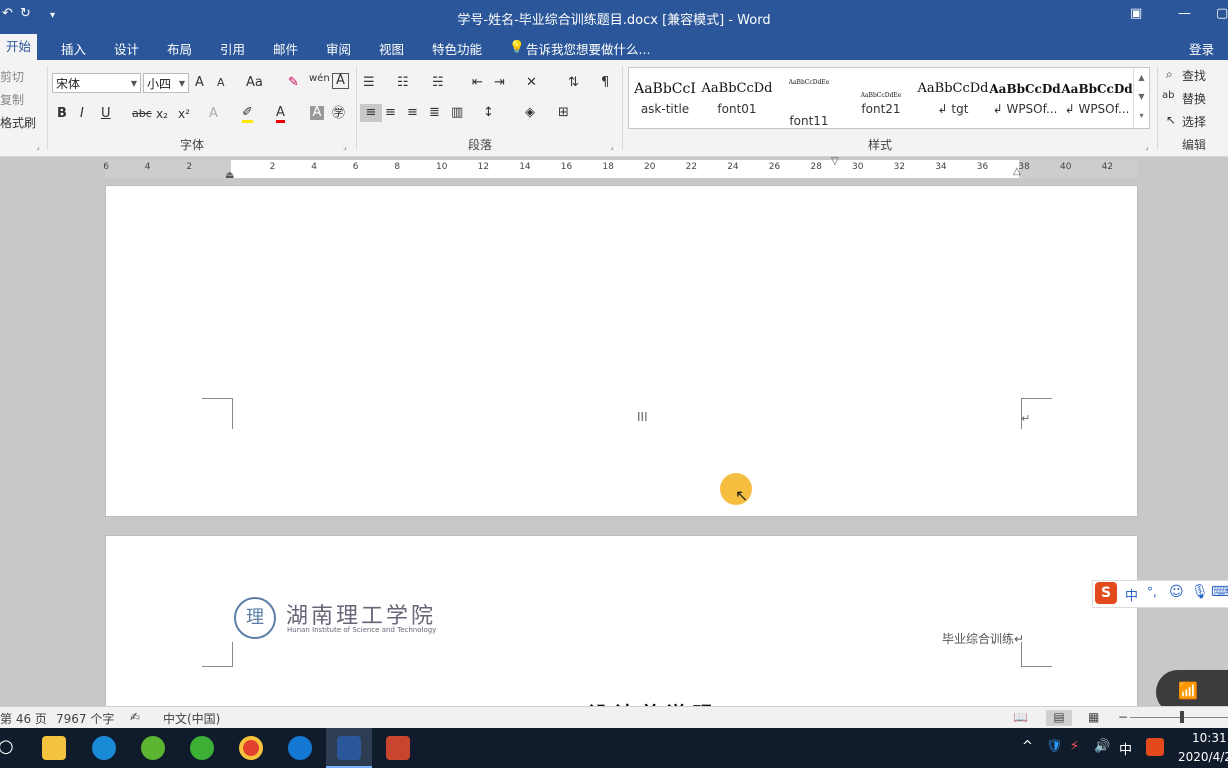  What do you see at coordinates (251, 748) in the screenshot?
I see `chrome-icon` at bounding box center [251, 748].